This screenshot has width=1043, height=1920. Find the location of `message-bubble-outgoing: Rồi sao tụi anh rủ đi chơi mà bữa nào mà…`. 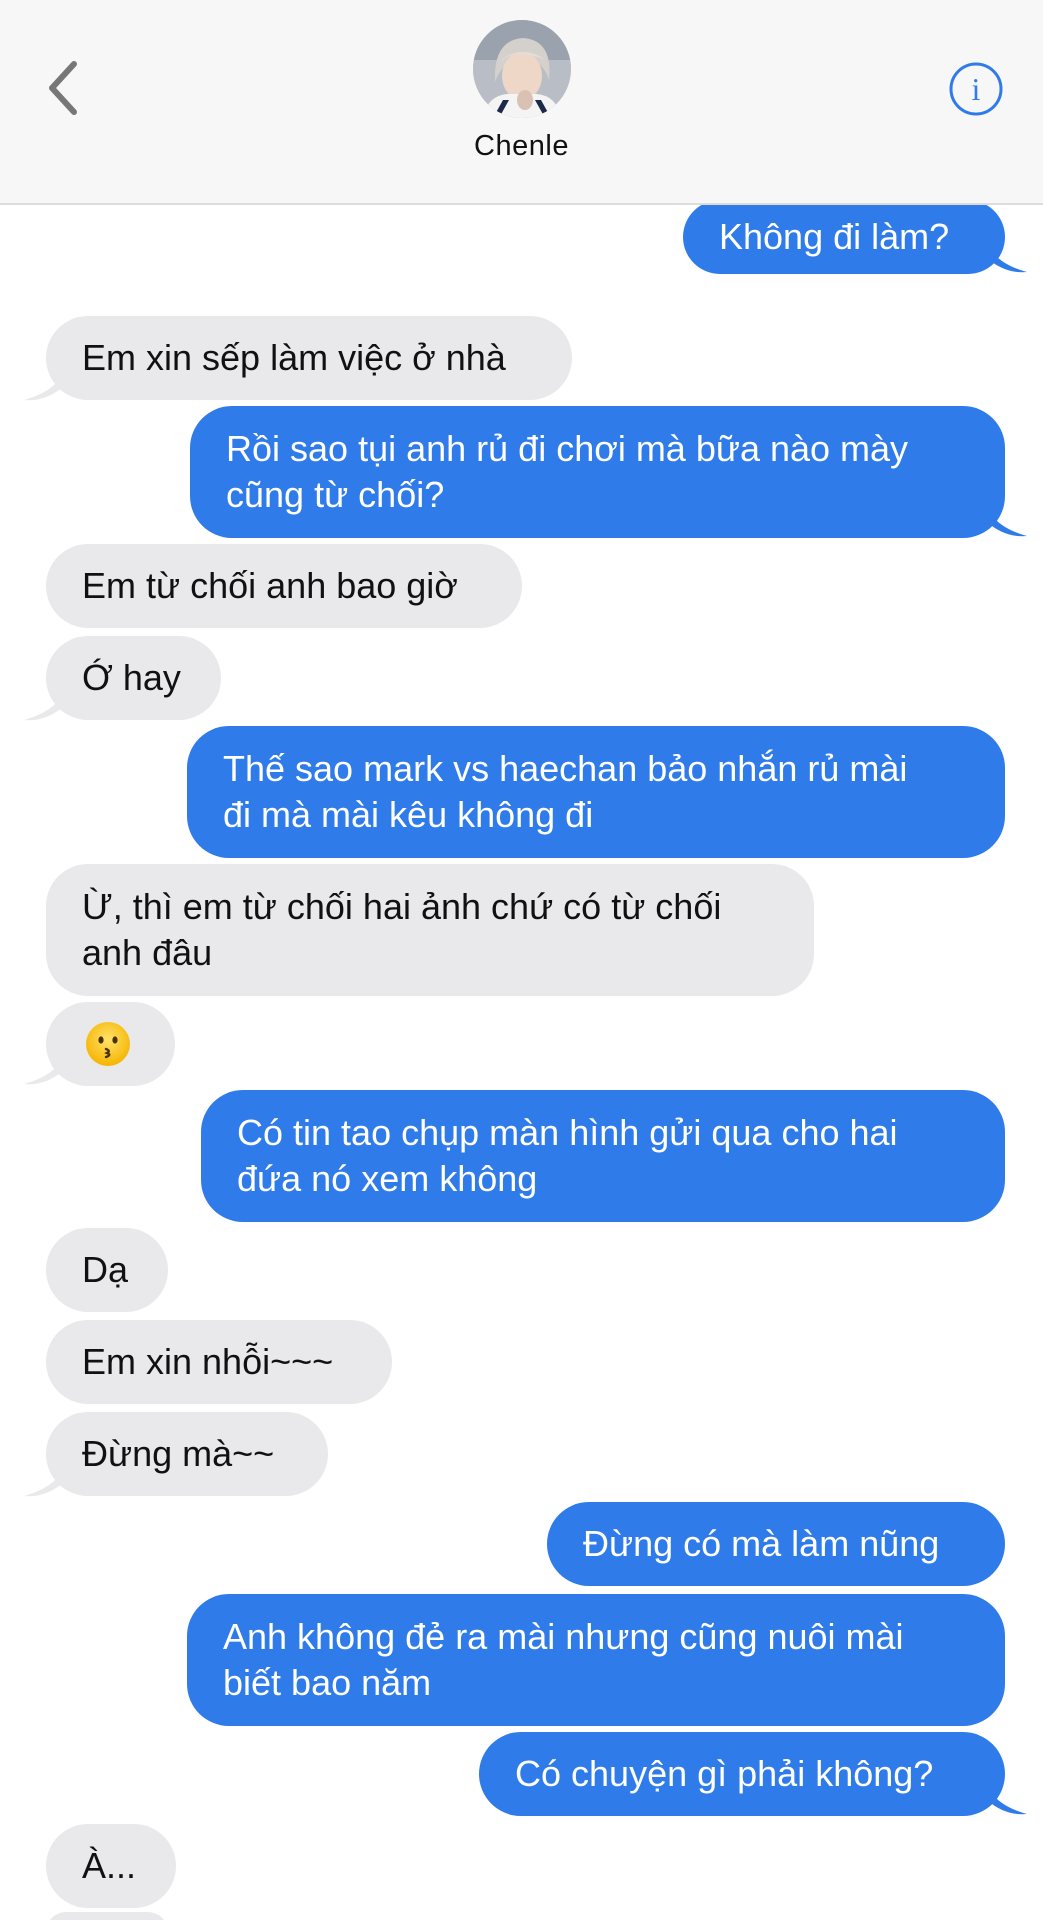

message-bubble-outgoing: Rồi sao tụi anh rủ đi chơi mà bữa nào mà… is located at coordinates (597, 472).